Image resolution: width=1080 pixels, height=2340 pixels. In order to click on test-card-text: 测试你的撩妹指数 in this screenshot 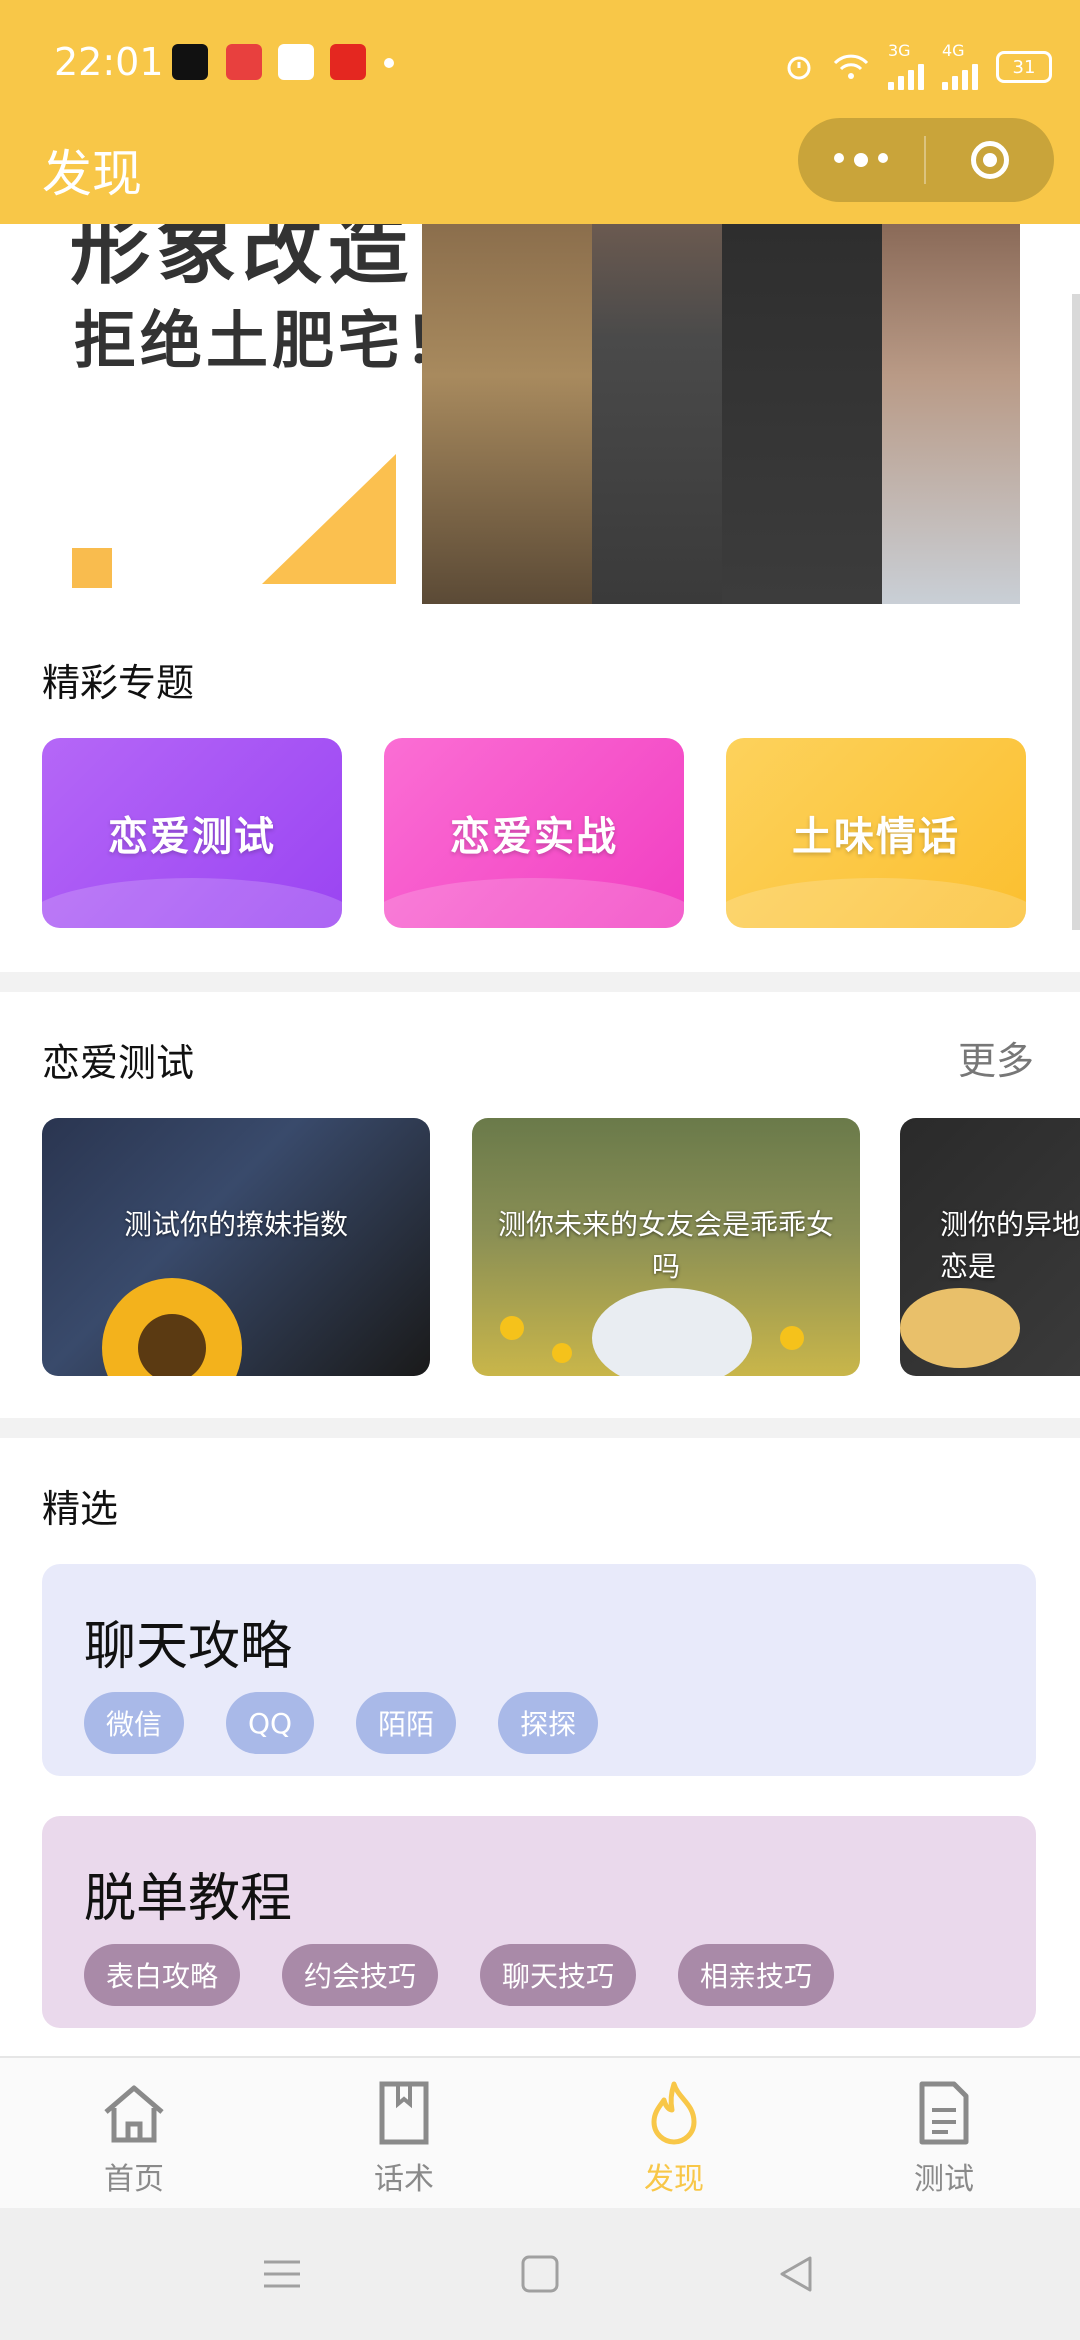, I will do `click(235, 1224)`.